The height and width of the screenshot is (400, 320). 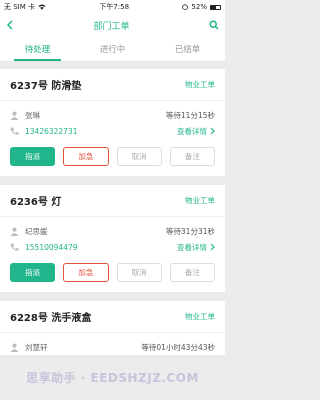 What do you see at coordinates (19, 7) in the screenshot?
I see `carrier-label: 无 SIM 卡` at bounding box center [19, 7].